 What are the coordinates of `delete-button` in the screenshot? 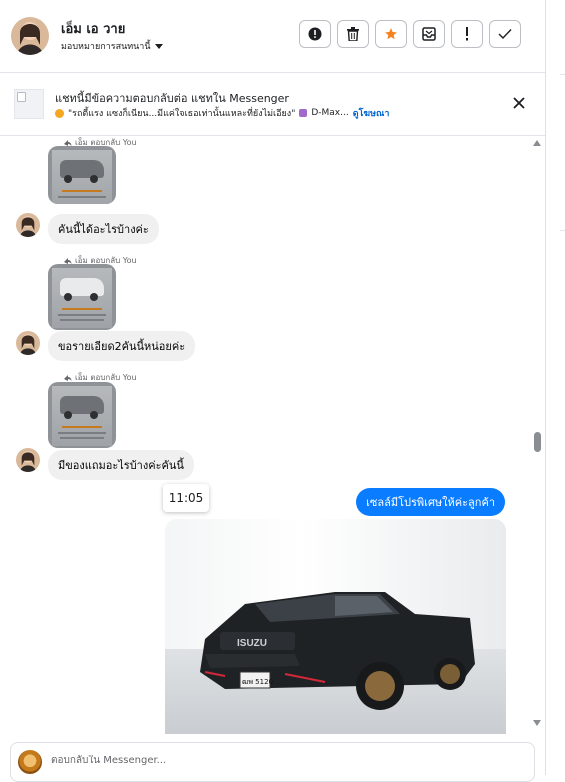 It's located at (353, 34).